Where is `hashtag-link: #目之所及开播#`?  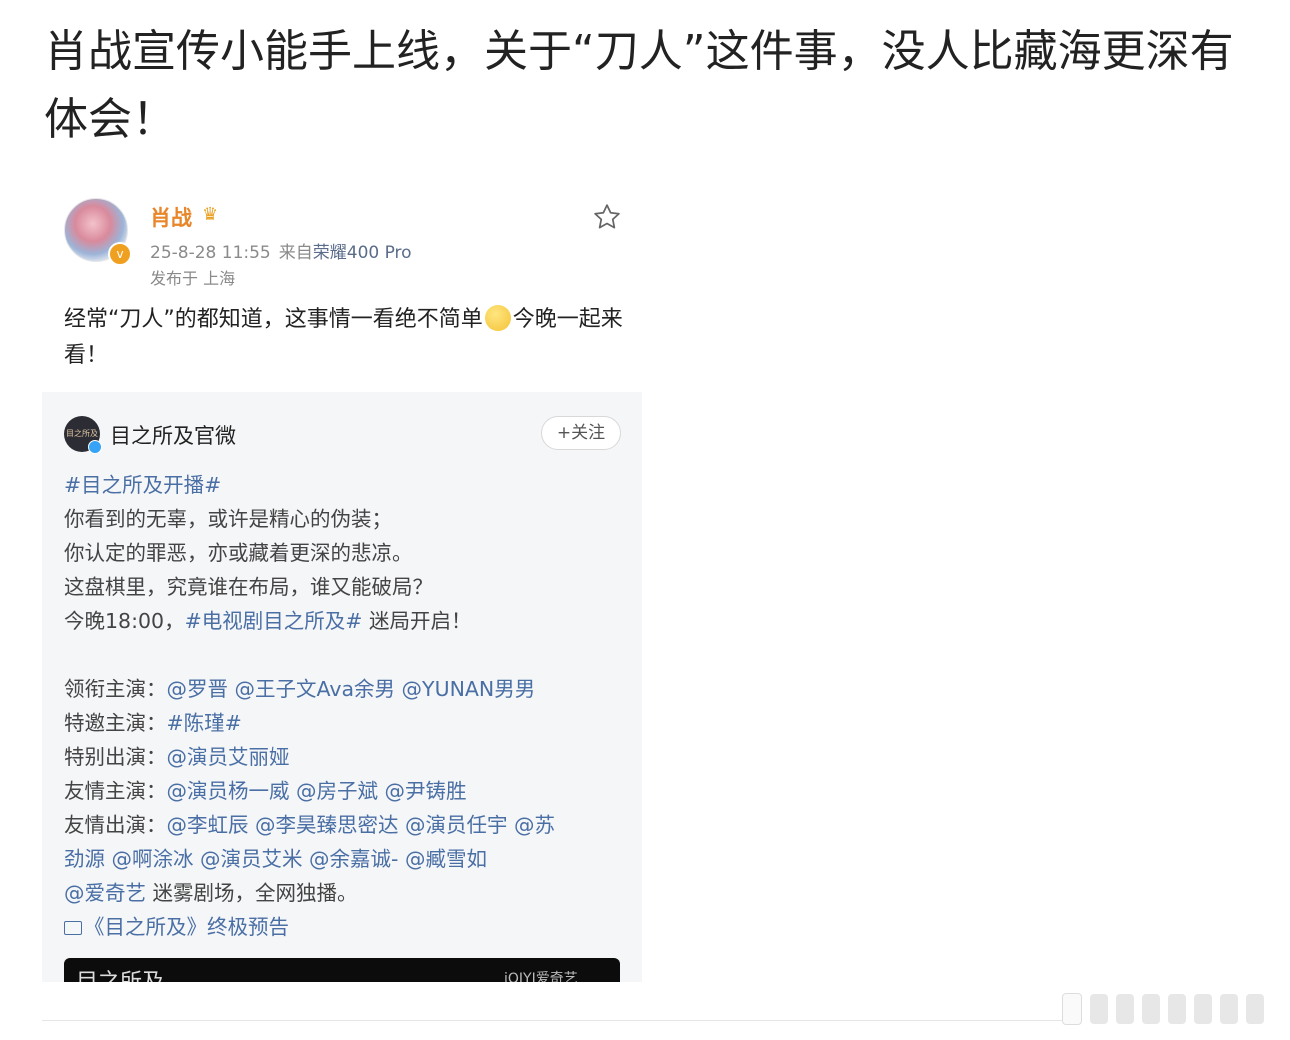
hashtag-link: #目之所及开播# is located at coordinates (142, 485).